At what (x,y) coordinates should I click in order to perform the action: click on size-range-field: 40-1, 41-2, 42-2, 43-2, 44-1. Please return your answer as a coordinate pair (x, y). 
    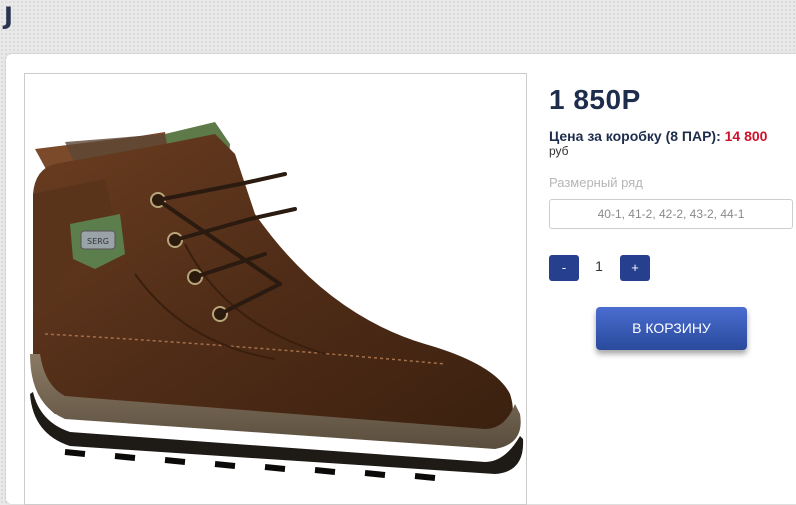
    Looking at the image, I should click on (671, 214).